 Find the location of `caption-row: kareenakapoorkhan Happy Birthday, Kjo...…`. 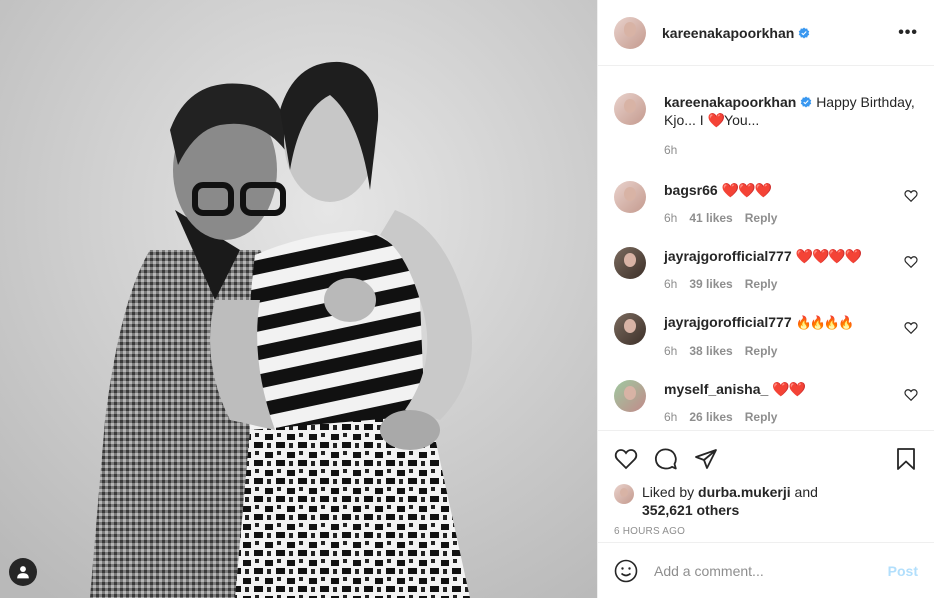

caption-row: kareenakapoorkhan Happy Birthday, Kjo...… is located at coordinates (766, 125).